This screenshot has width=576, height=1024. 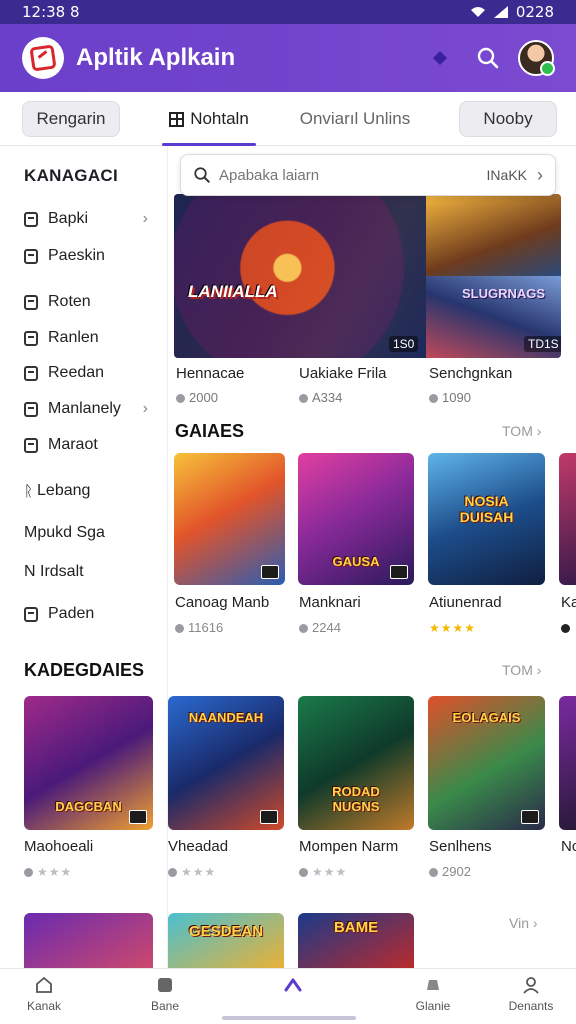 I want to click on sidebar-item-reedan: Reedan, so click(x=88, y=373).